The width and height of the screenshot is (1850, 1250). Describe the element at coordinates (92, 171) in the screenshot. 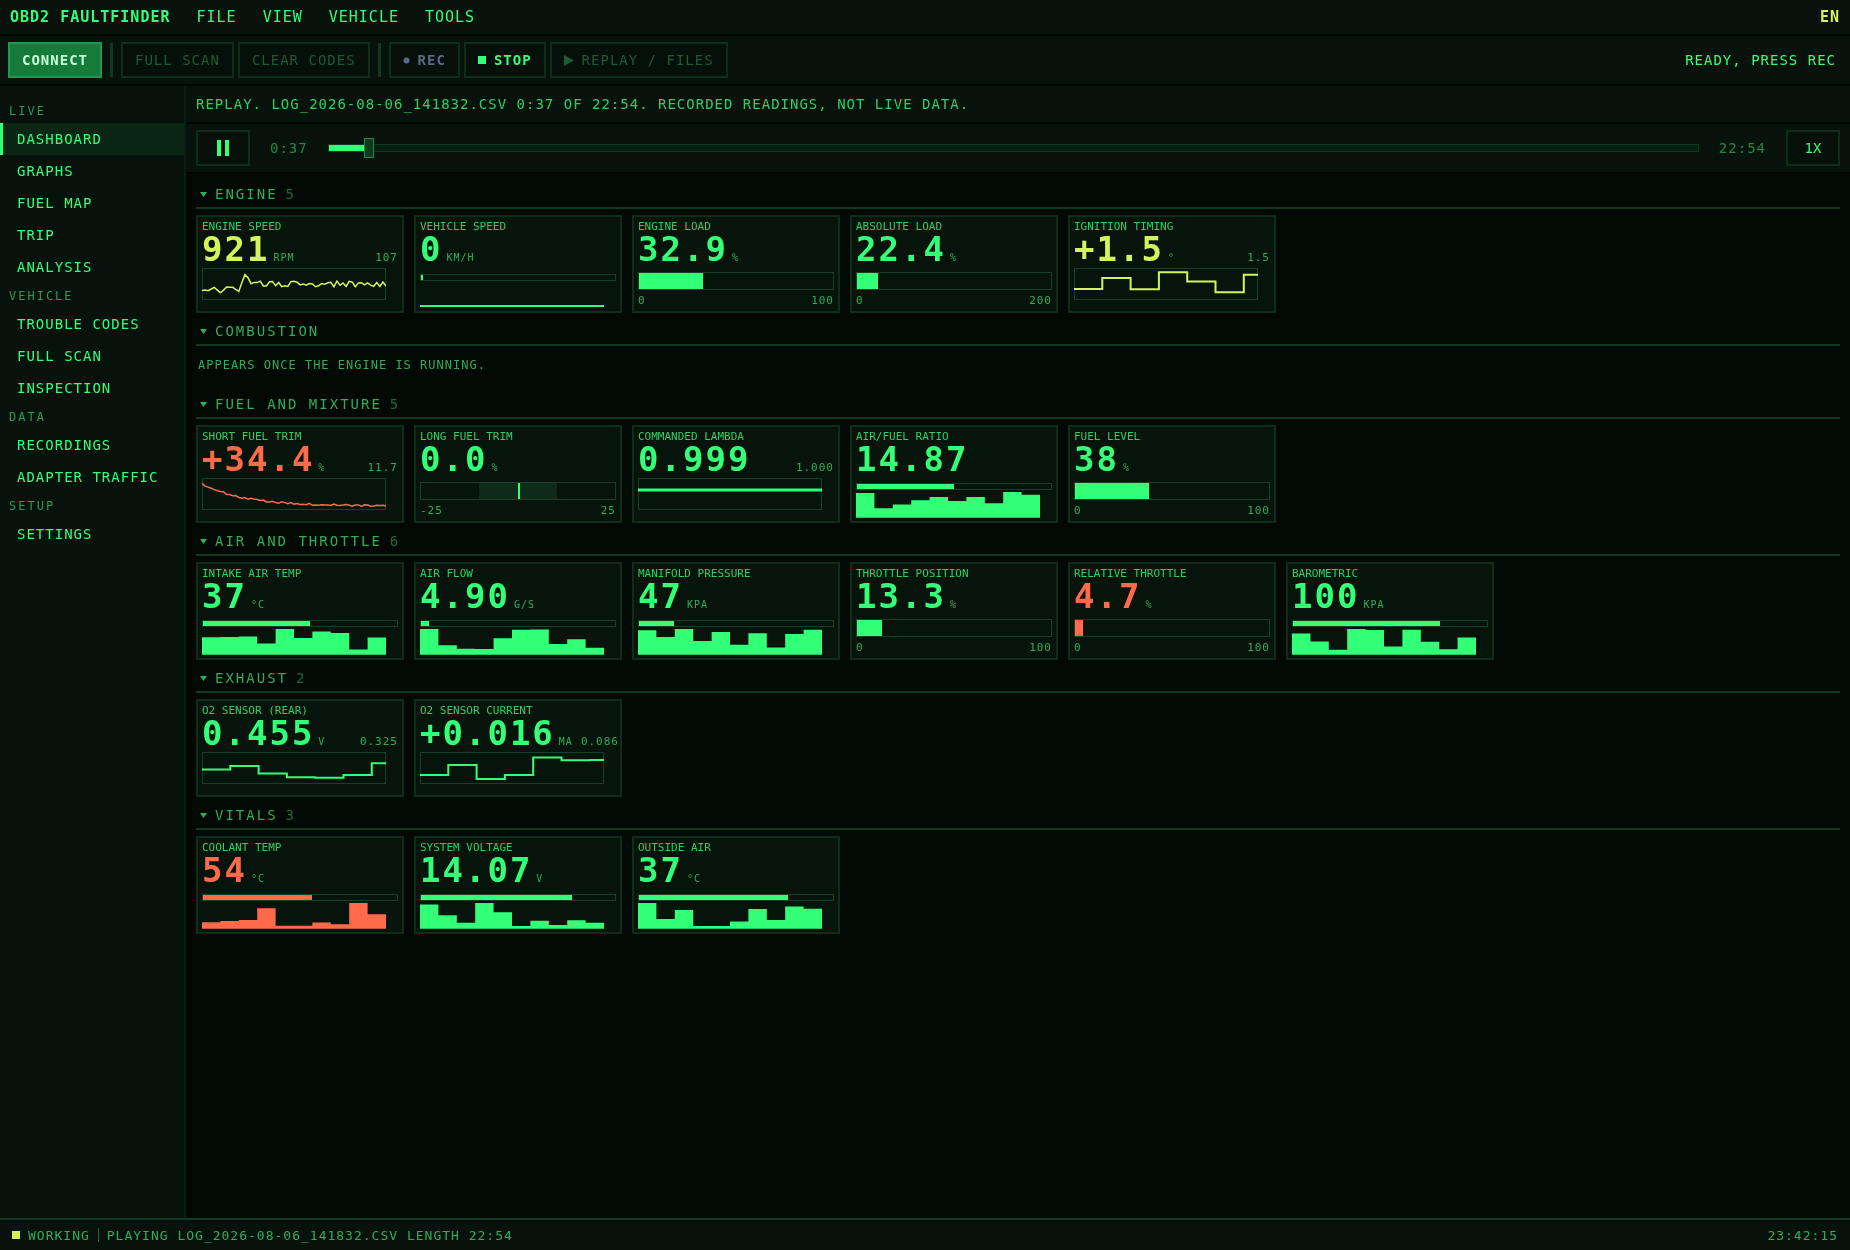

I see `sidebar-item: GRAPHS` at that location.